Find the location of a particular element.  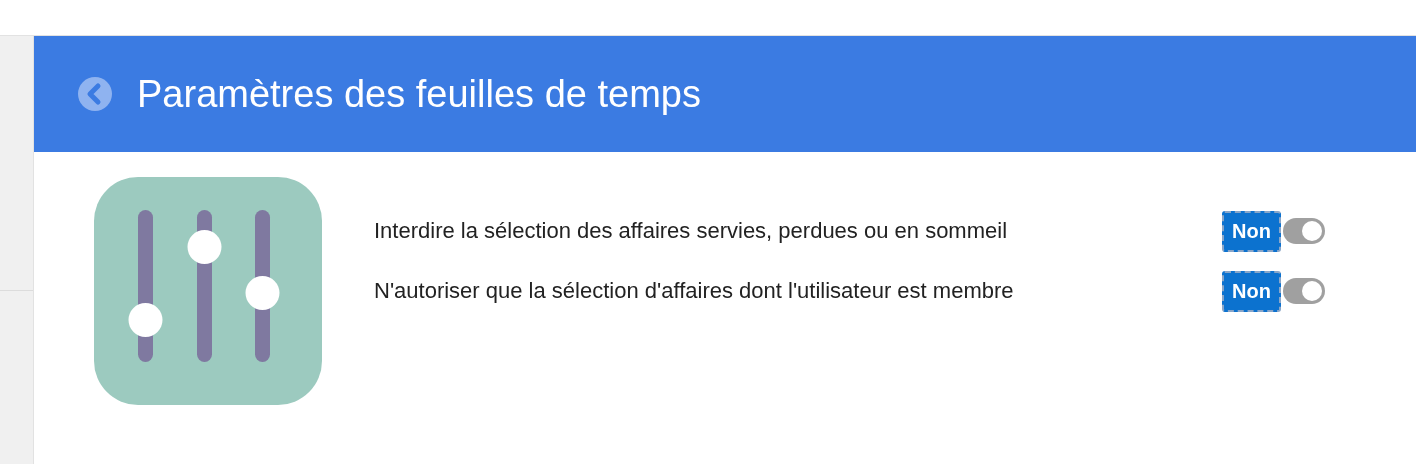

setting-label: Interdire la sélection des affaires servies, perdues ou en sommeil is located at coordinates (691, 231).